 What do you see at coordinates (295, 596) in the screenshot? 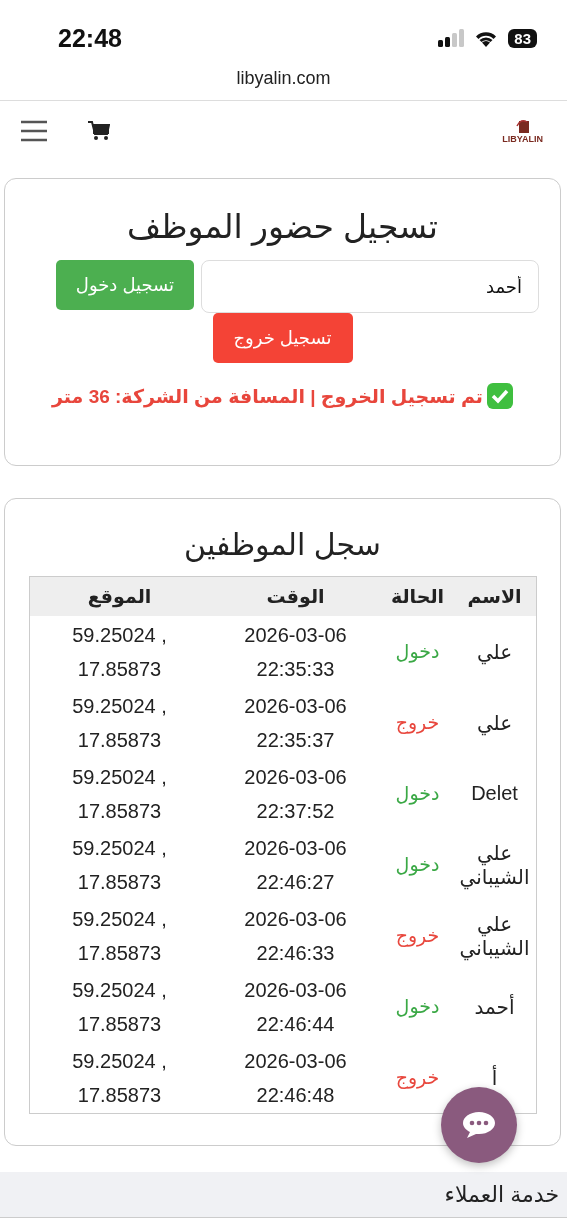
I see `column-header: الوقت` at bounding box center [295, 596].